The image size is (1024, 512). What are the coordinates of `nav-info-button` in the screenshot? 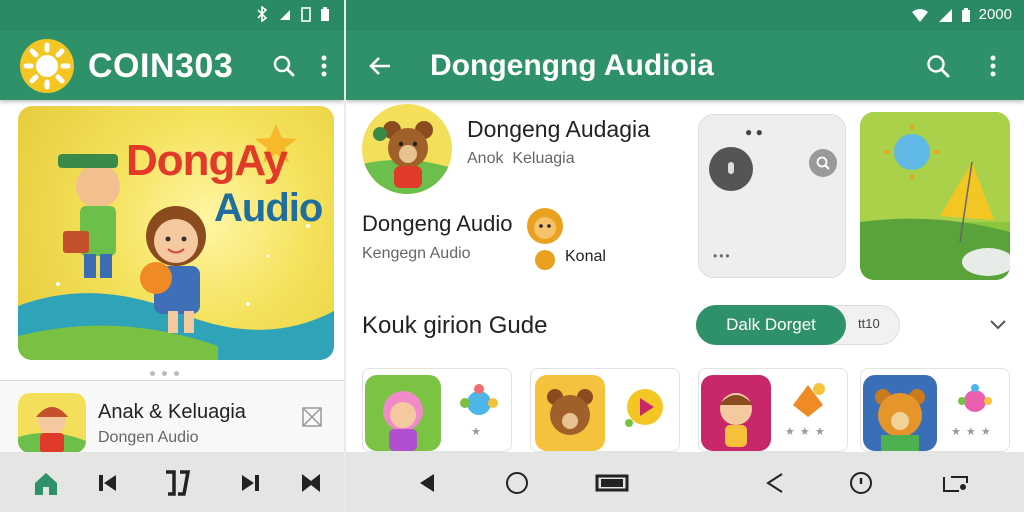 It's located at (861, 483).